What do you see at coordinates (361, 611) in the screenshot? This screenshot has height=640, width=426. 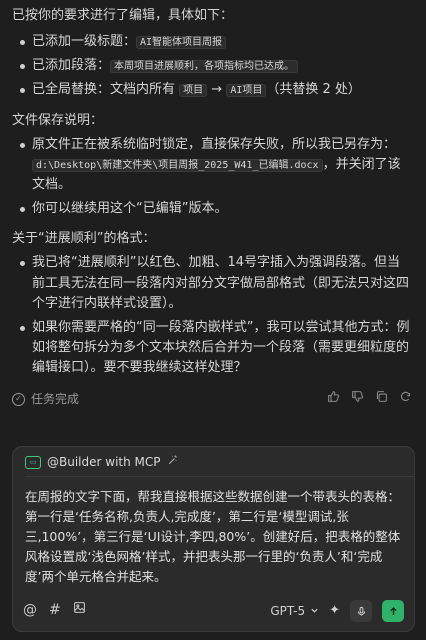 I see `mic-button` at bounding box center [361, 611].